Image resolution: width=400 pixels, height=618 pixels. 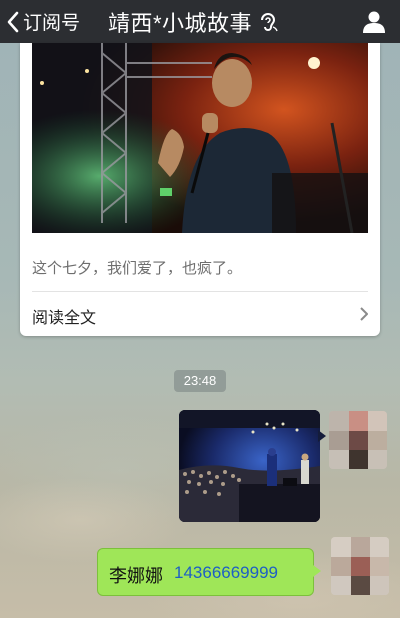 I want to click on top-bar: 订阅号 靖西*小城故事, so click(x=200, y=21).